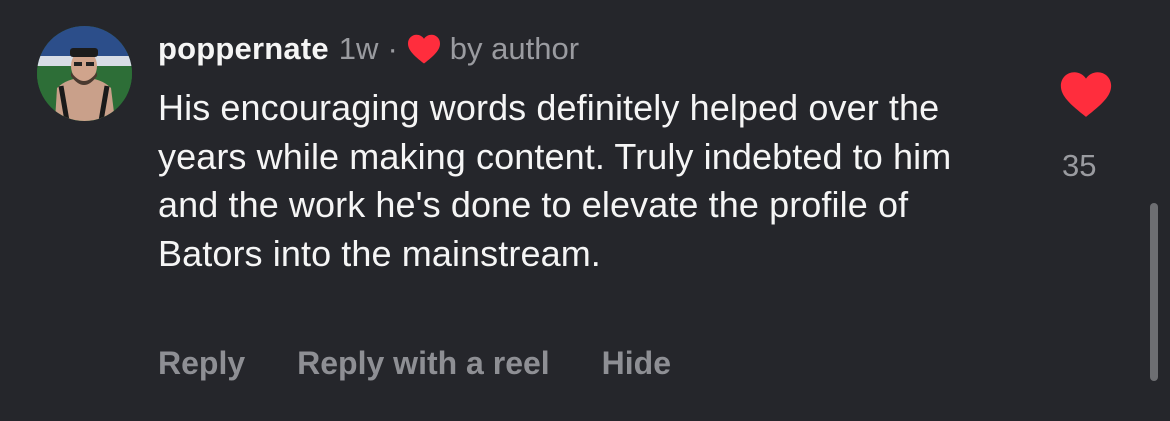 This screenshot has height=421, width=1170. What do you see at coordinates (423, 363) in the screenshot?
I see `reply-with-reel-button: Reply with a reel` at bounding box center [423, 363].